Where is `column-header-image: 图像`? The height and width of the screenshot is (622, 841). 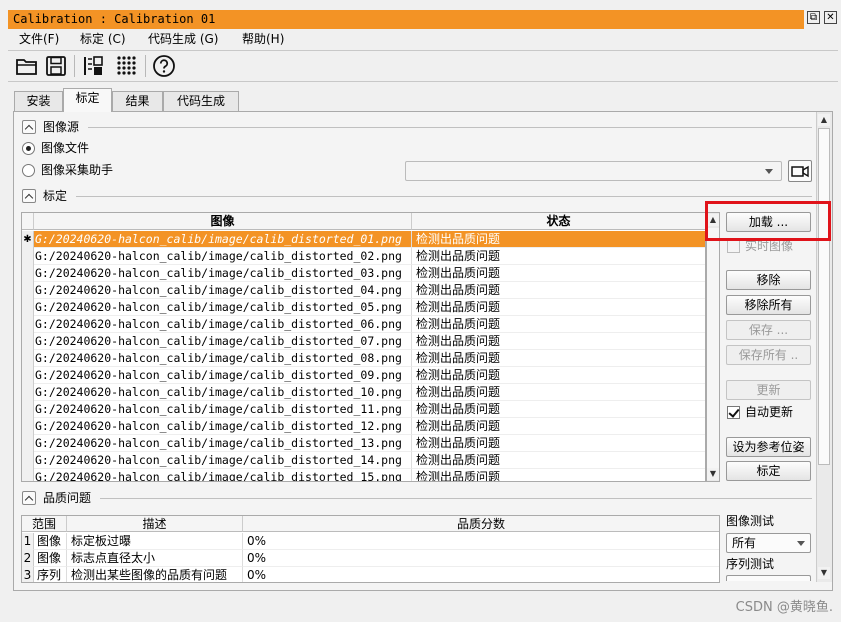
column-header-image: 图像 is located at coordinates (223, 221).